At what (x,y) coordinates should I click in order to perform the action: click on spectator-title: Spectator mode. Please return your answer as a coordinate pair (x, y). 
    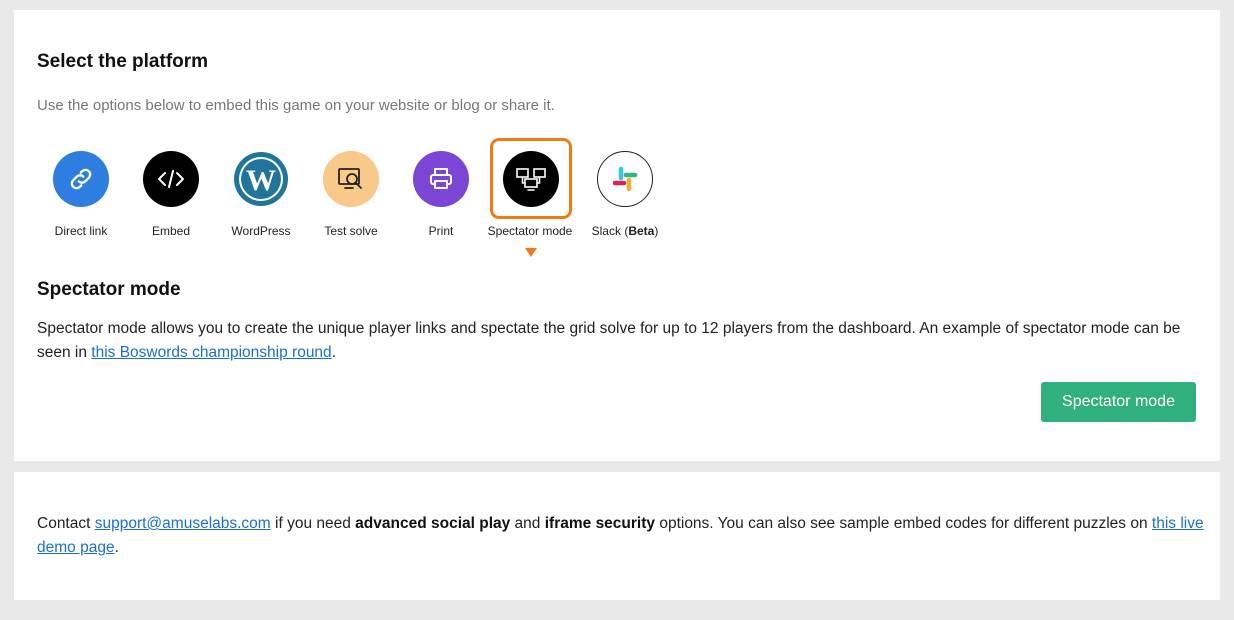
    Looking at the image, I should click on (109, 289).